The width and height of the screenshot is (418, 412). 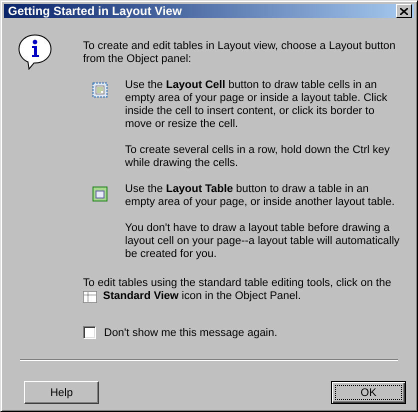 I want to click on checkbox, so click(x=89, y=332).